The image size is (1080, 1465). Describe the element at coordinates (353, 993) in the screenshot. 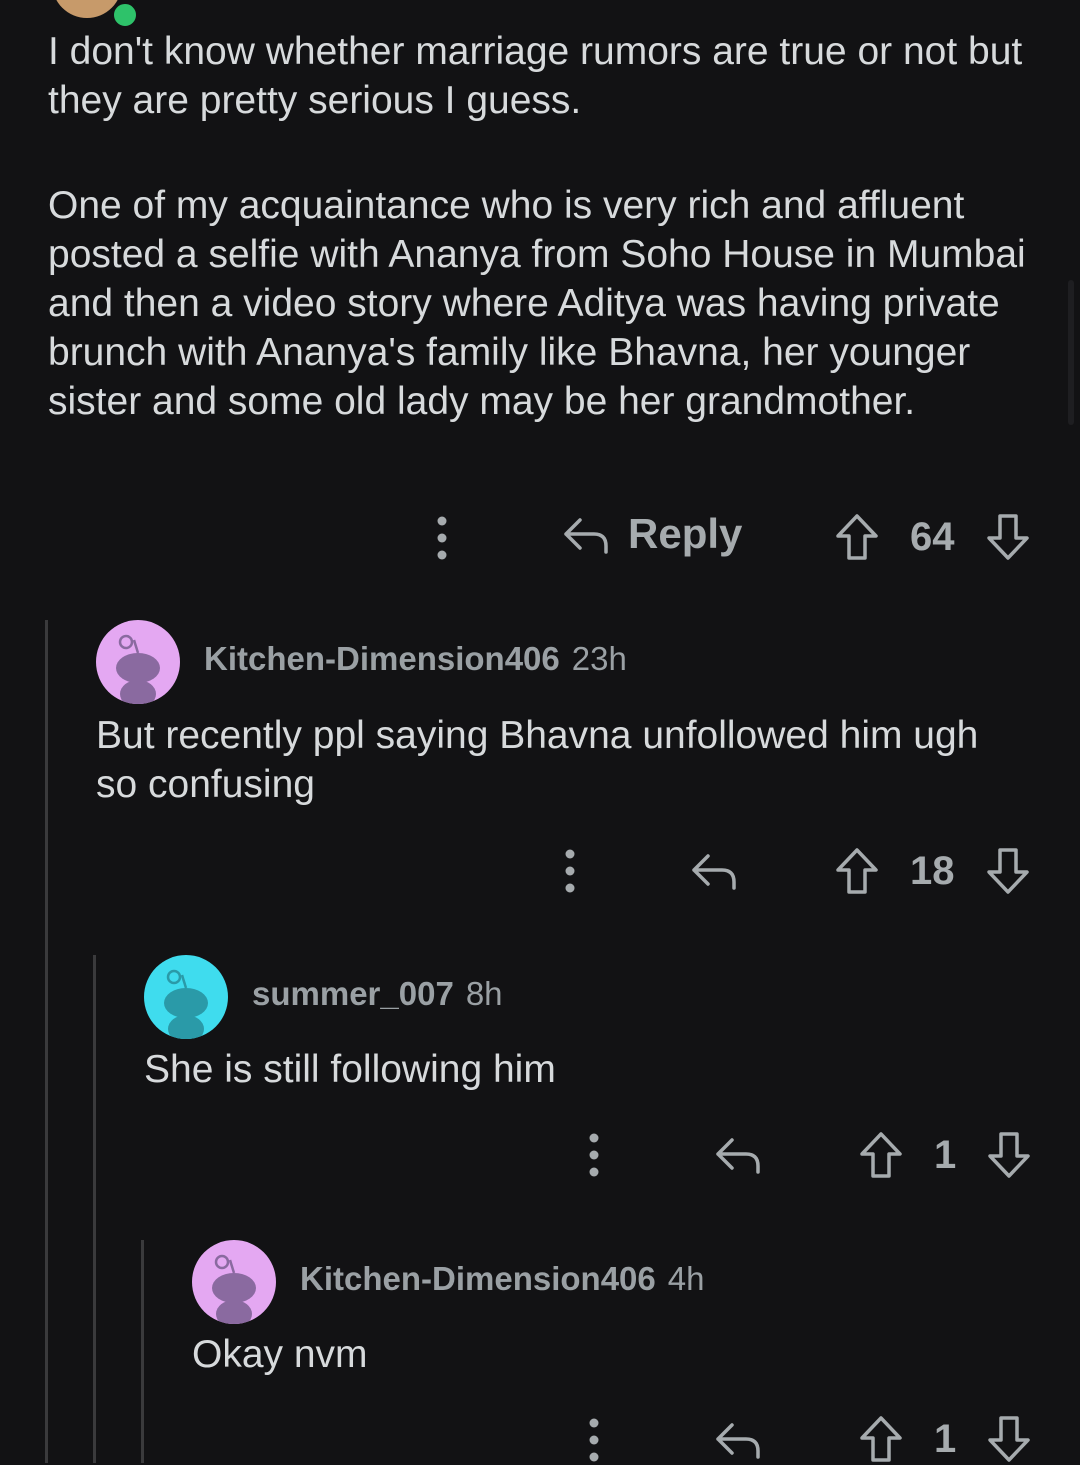

I see `username: summer_007` at that location.